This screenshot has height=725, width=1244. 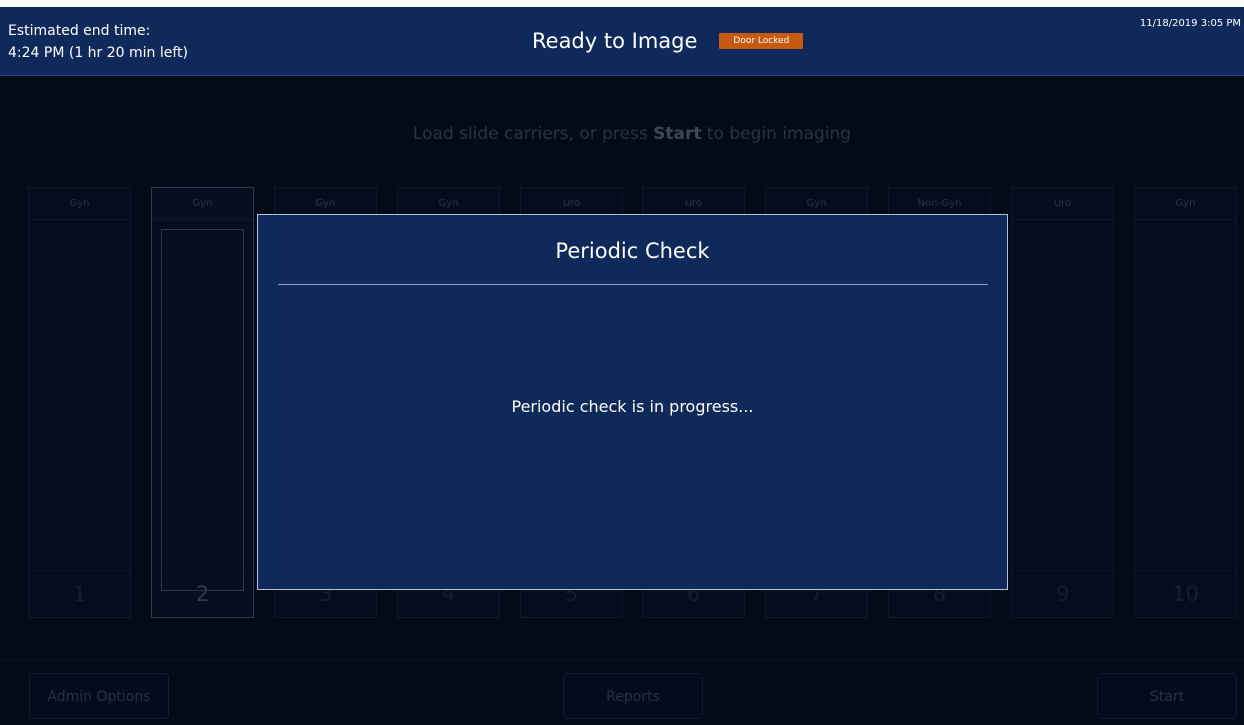 I want to click on date-time: 11/18/2019 3:05 PM, so click(x=1190, y=23).